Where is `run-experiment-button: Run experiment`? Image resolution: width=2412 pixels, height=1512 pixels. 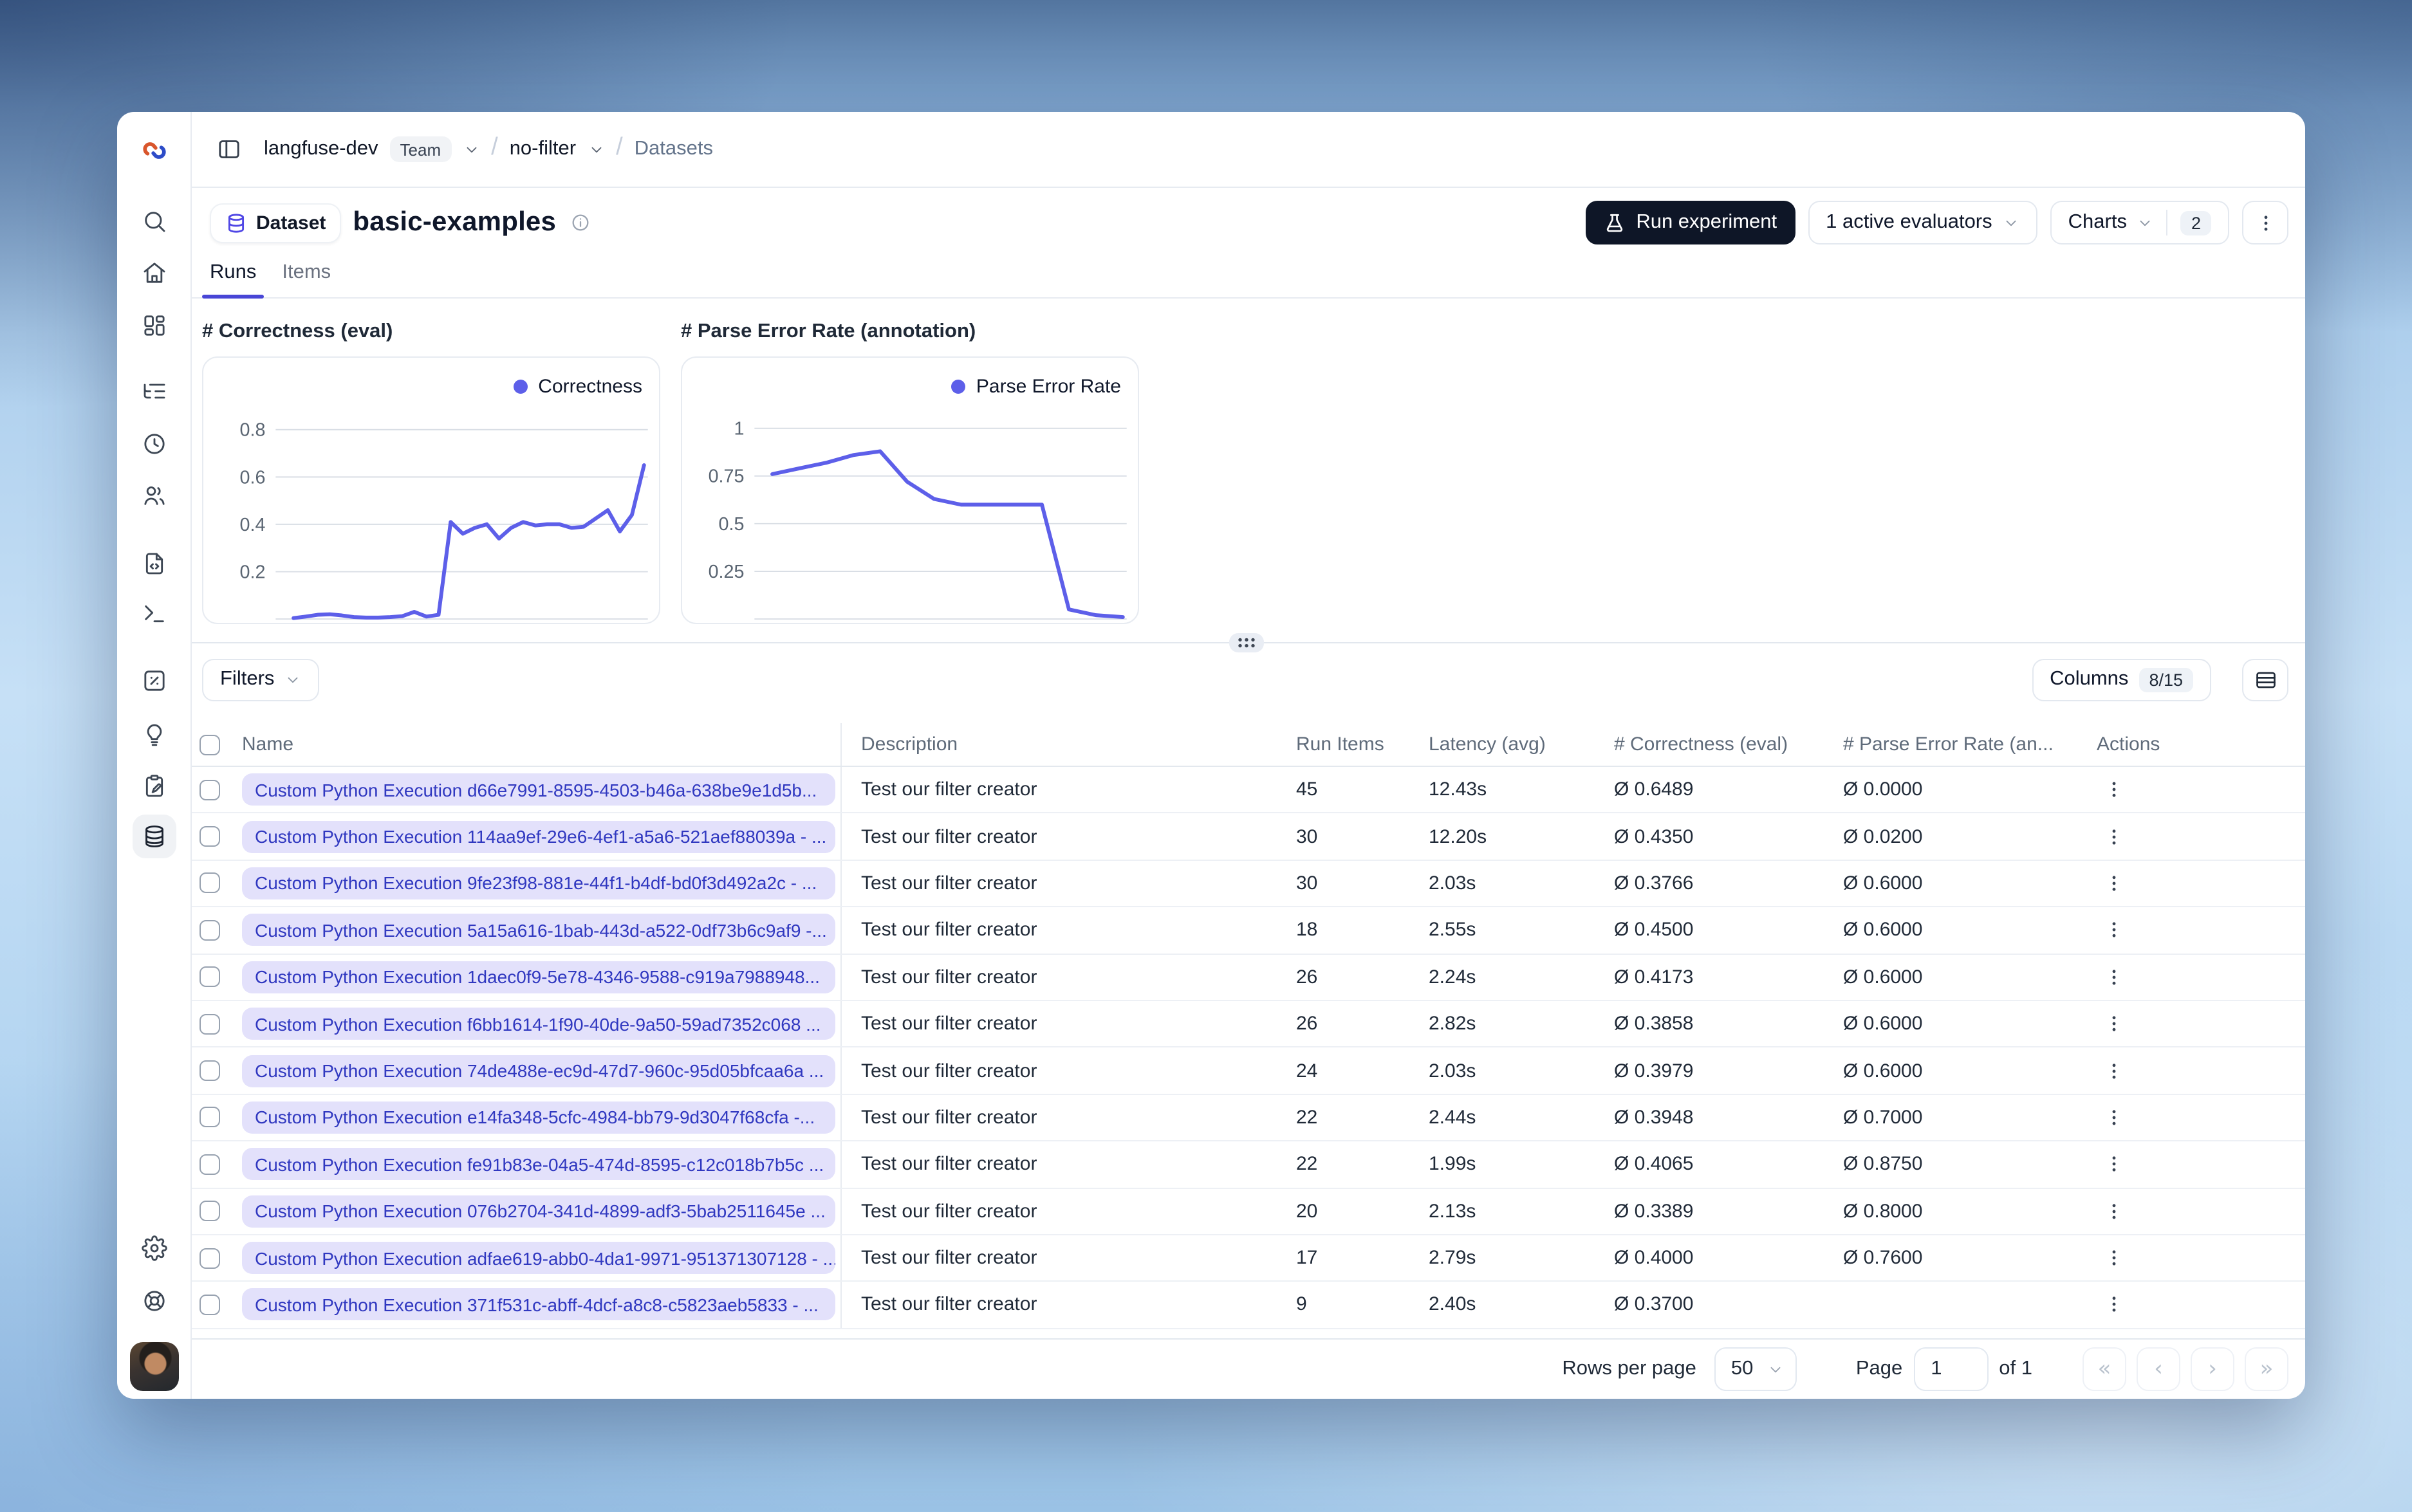
run-experiment-button: Run experiment is located at coordinates (1691, 222).